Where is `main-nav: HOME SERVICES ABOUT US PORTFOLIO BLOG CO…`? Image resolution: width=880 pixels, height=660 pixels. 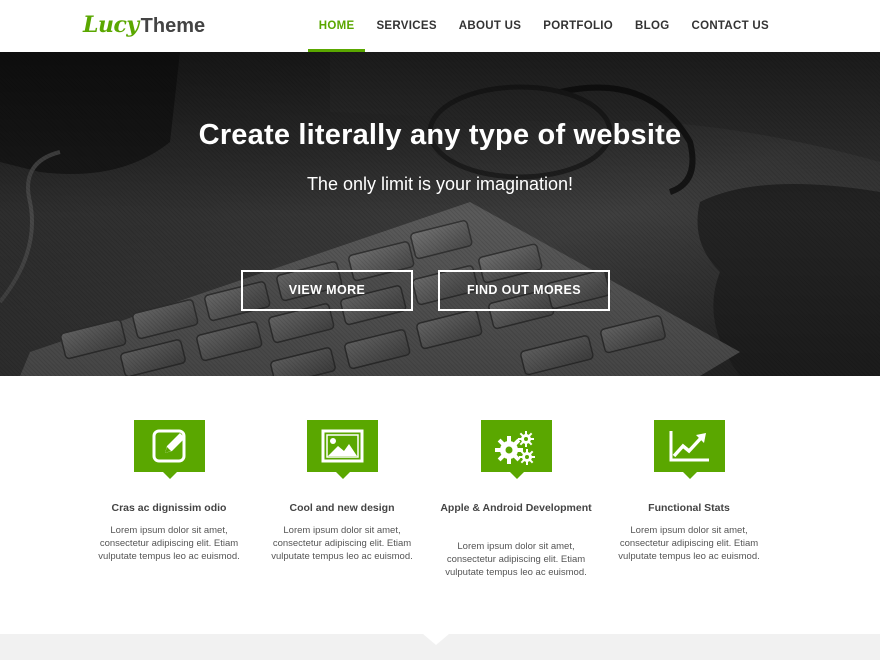
main-nav: HOME SERVICES ABOUT US PORTFOLIO BLOG CO… is located at coordinates (543, 26).